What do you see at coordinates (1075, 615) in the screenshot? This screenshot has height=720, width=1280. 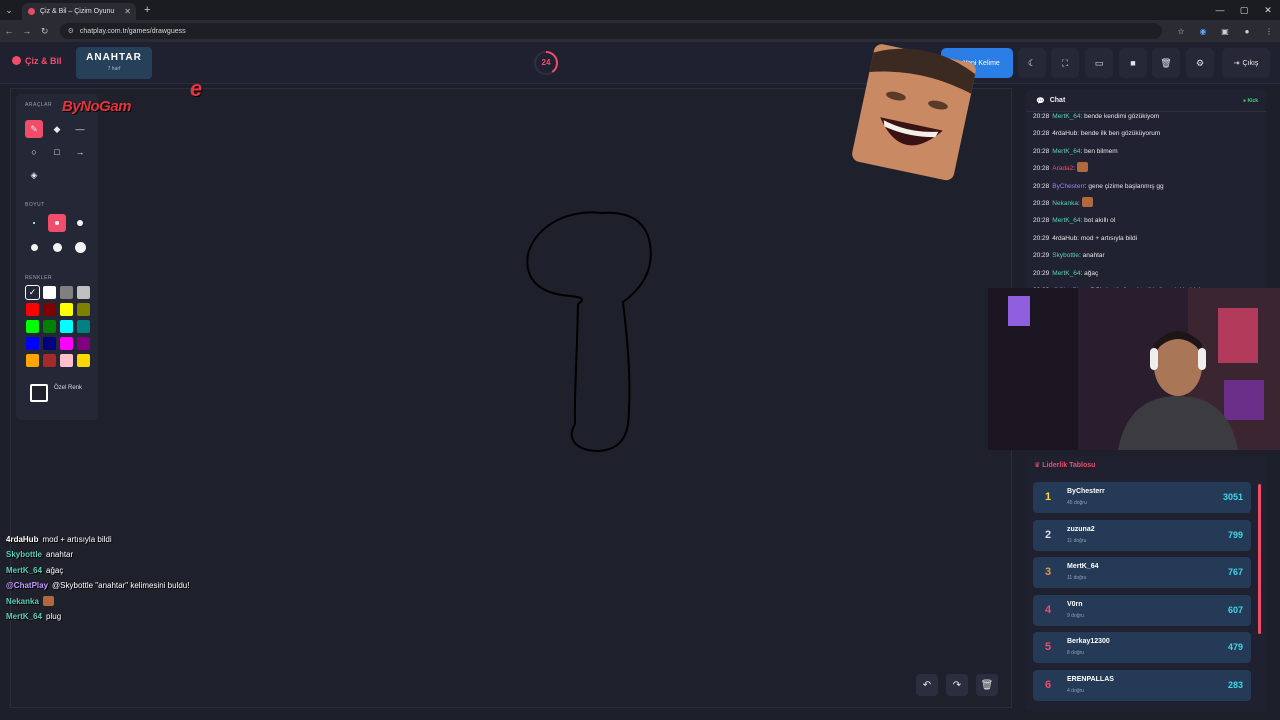 I see `leaderboard-correct-count: 9 doğru` at bounding box center [1075, 615].